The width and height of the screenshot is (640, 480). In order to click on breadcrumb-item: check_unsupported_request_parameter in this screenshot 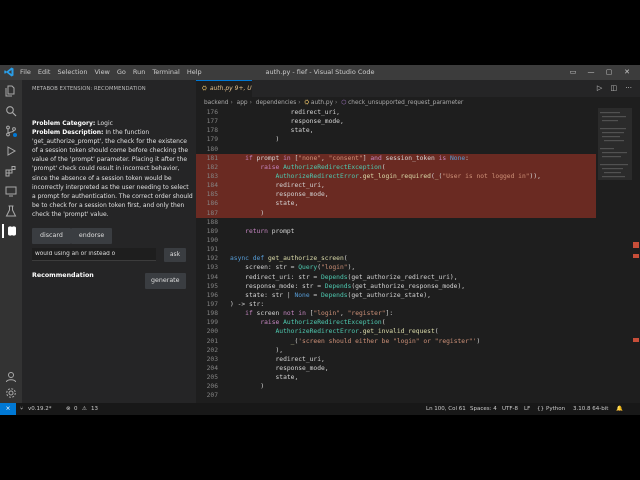, I will do `click(405, 103)`.